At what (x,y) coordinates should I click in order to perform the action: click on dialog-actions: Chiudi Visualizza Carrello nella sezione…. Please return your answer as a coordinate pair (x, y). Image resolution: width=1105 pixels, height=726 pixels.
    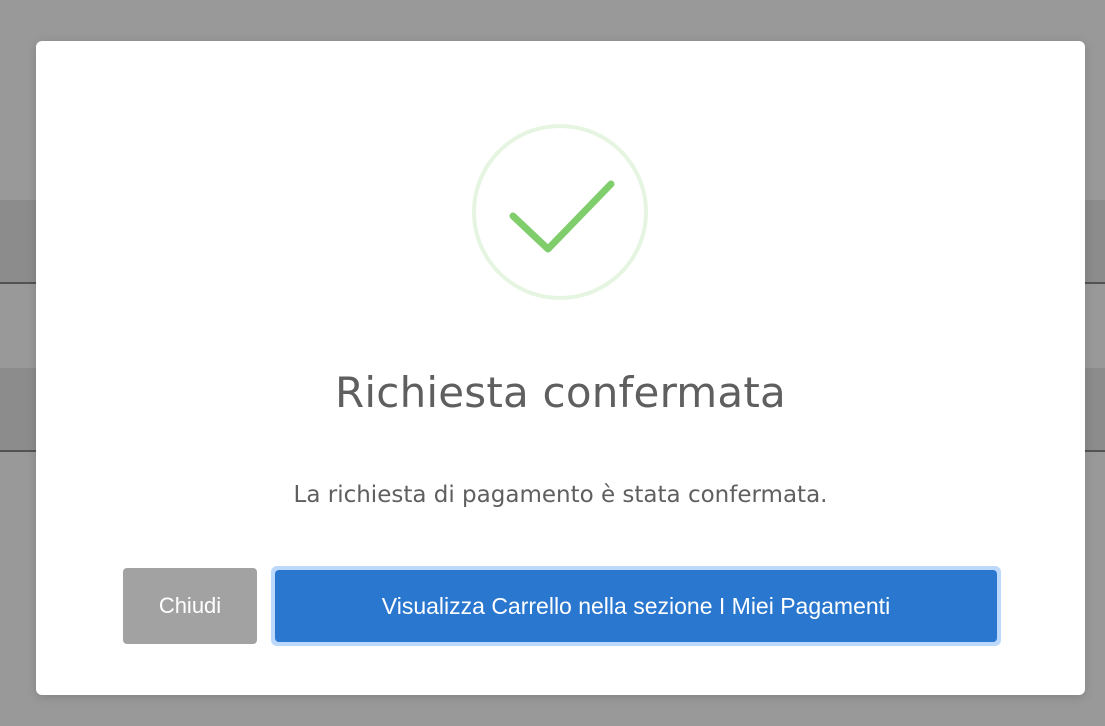
    Looking at the image, I should click on (562, 606).